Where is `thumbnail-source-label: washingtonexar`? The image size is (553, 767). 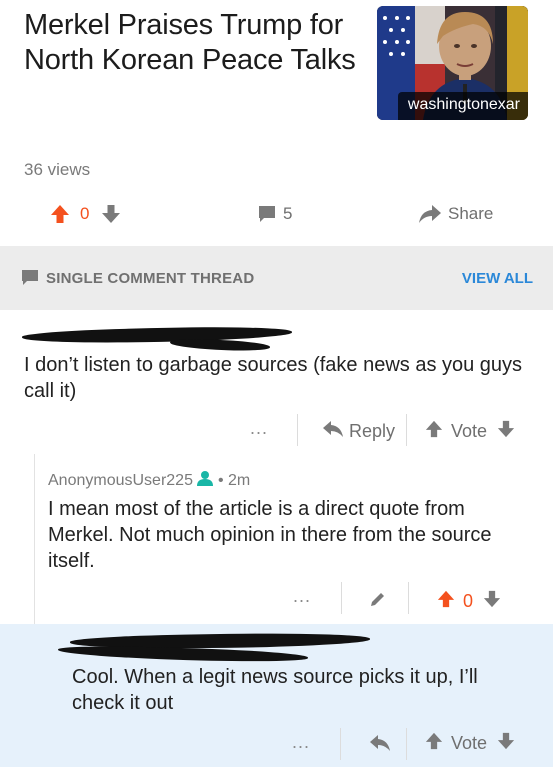
thumbnail-source-label: washingtonexar is located at coordinates (462, 106).